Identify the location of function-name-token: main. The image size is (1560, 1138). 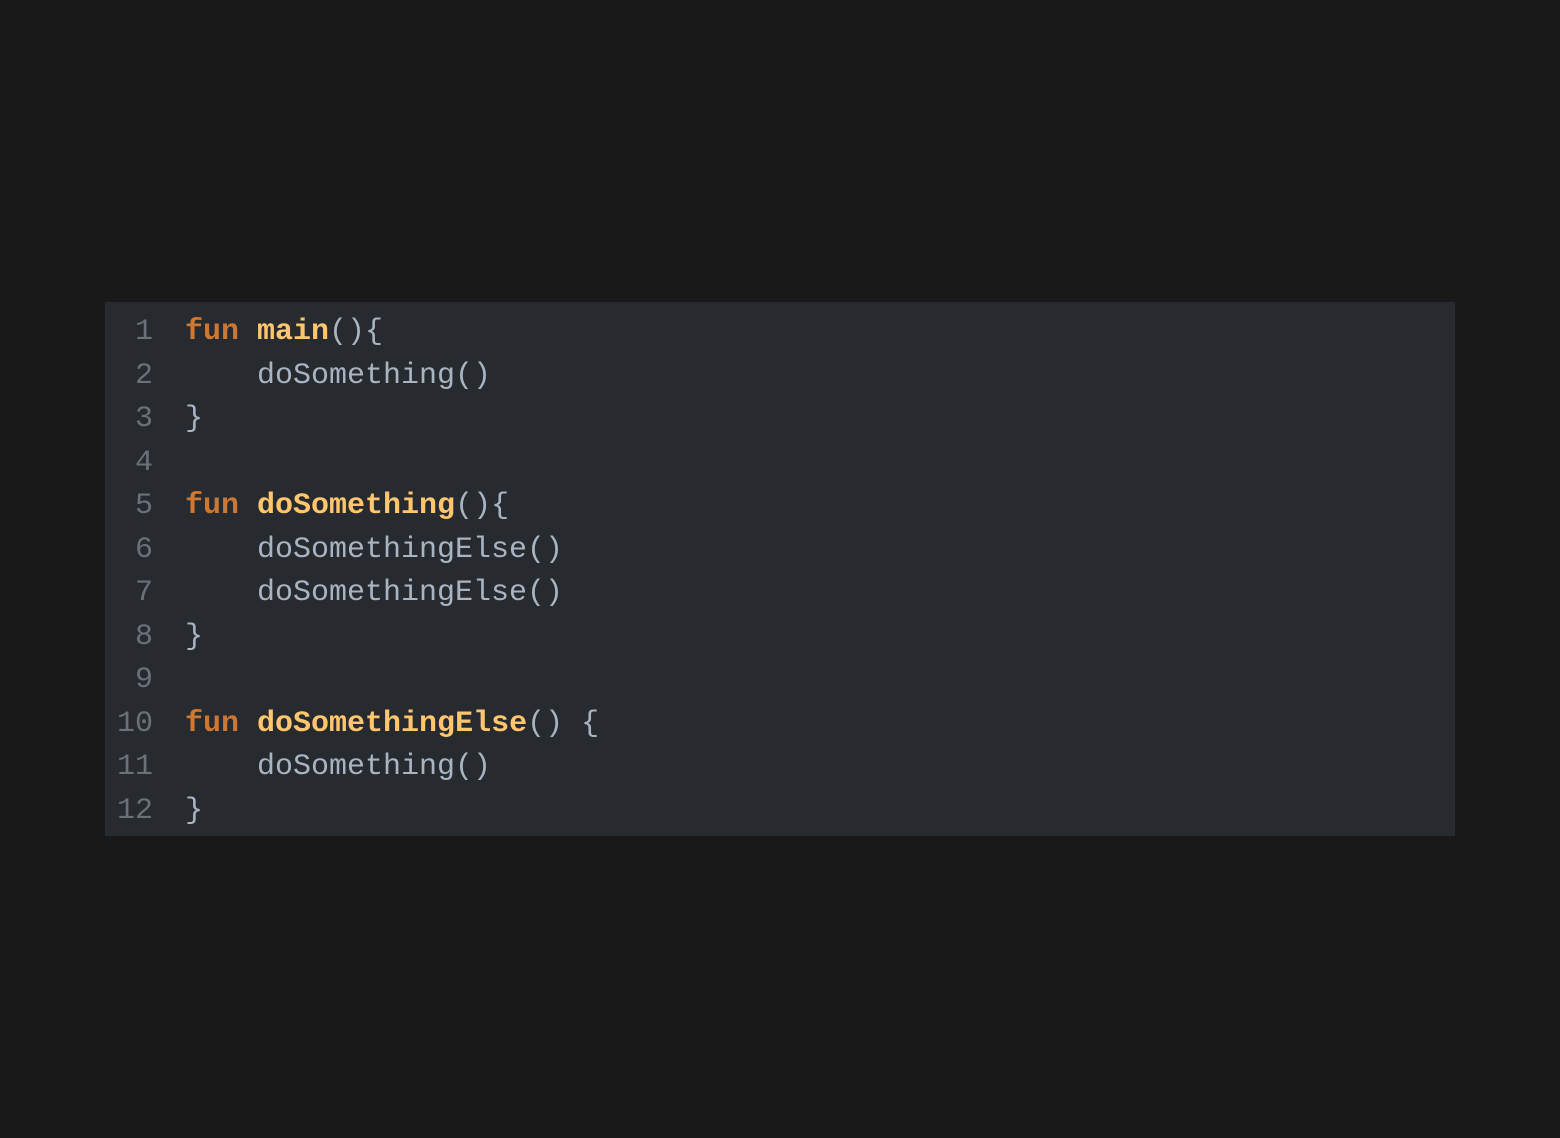
(293, 332).